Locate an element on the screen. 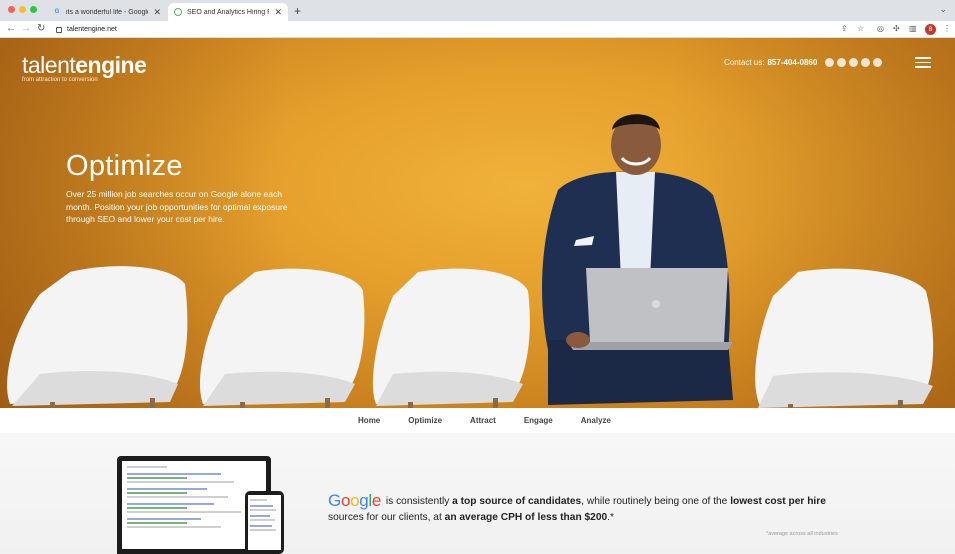  site-nav: Home Optimize Attract Engage Analyze is located at coordinates (477, 420).